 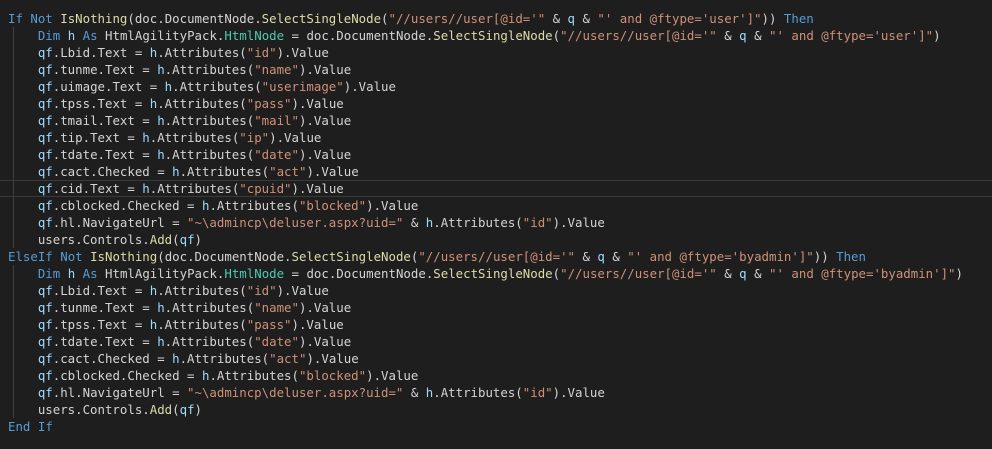 What do you see at coordinates (108, 86) in the screenshot?
I see `code-token: .uimage.Text =` at bounding box center [108, 86].